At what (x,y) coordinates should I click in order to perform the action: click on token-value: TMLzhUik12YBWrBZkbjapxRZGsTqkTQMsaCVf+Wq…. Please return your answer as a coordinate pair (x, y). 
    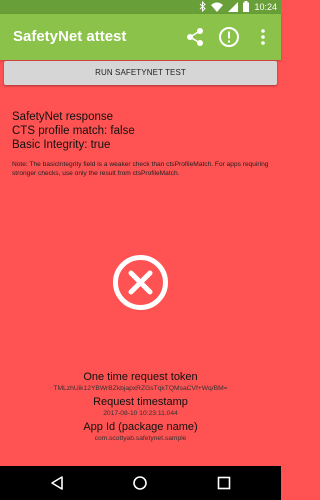
    Looking at the image, I should click on (140, 388).